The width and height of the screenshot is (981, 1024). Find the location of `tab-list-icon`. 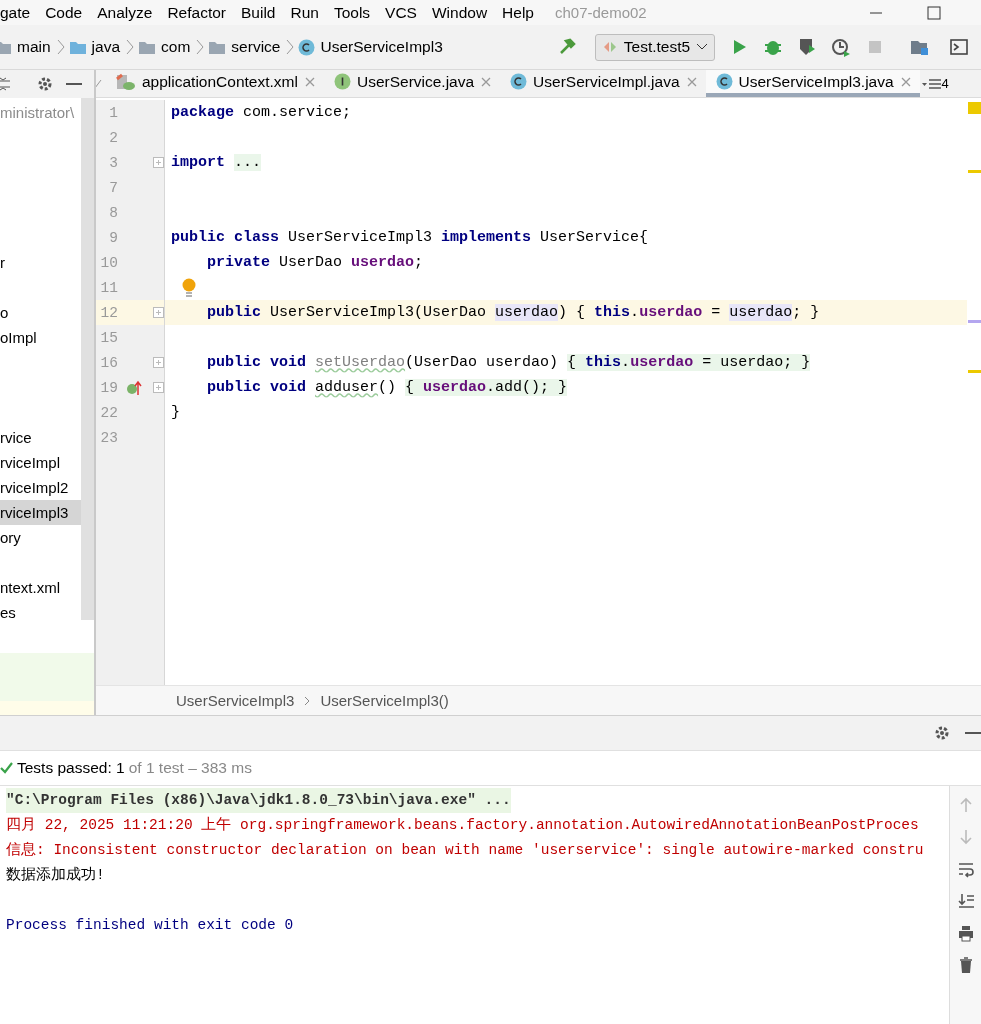

tab-list-icon is located at coordinates (931, 83).